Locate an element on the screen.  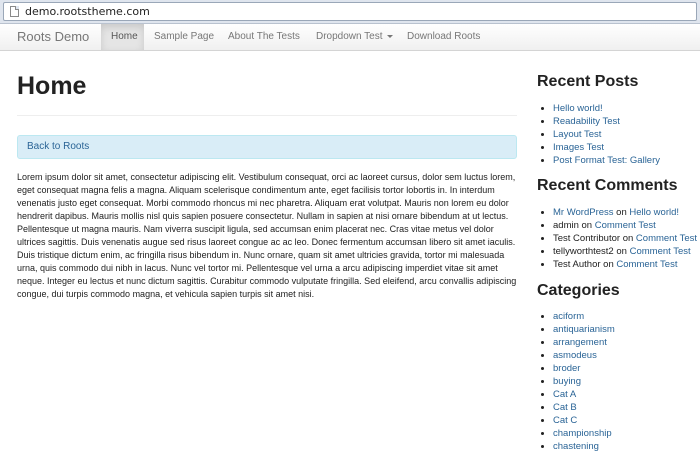
list-item: broder is located at coordinates (578, 368).